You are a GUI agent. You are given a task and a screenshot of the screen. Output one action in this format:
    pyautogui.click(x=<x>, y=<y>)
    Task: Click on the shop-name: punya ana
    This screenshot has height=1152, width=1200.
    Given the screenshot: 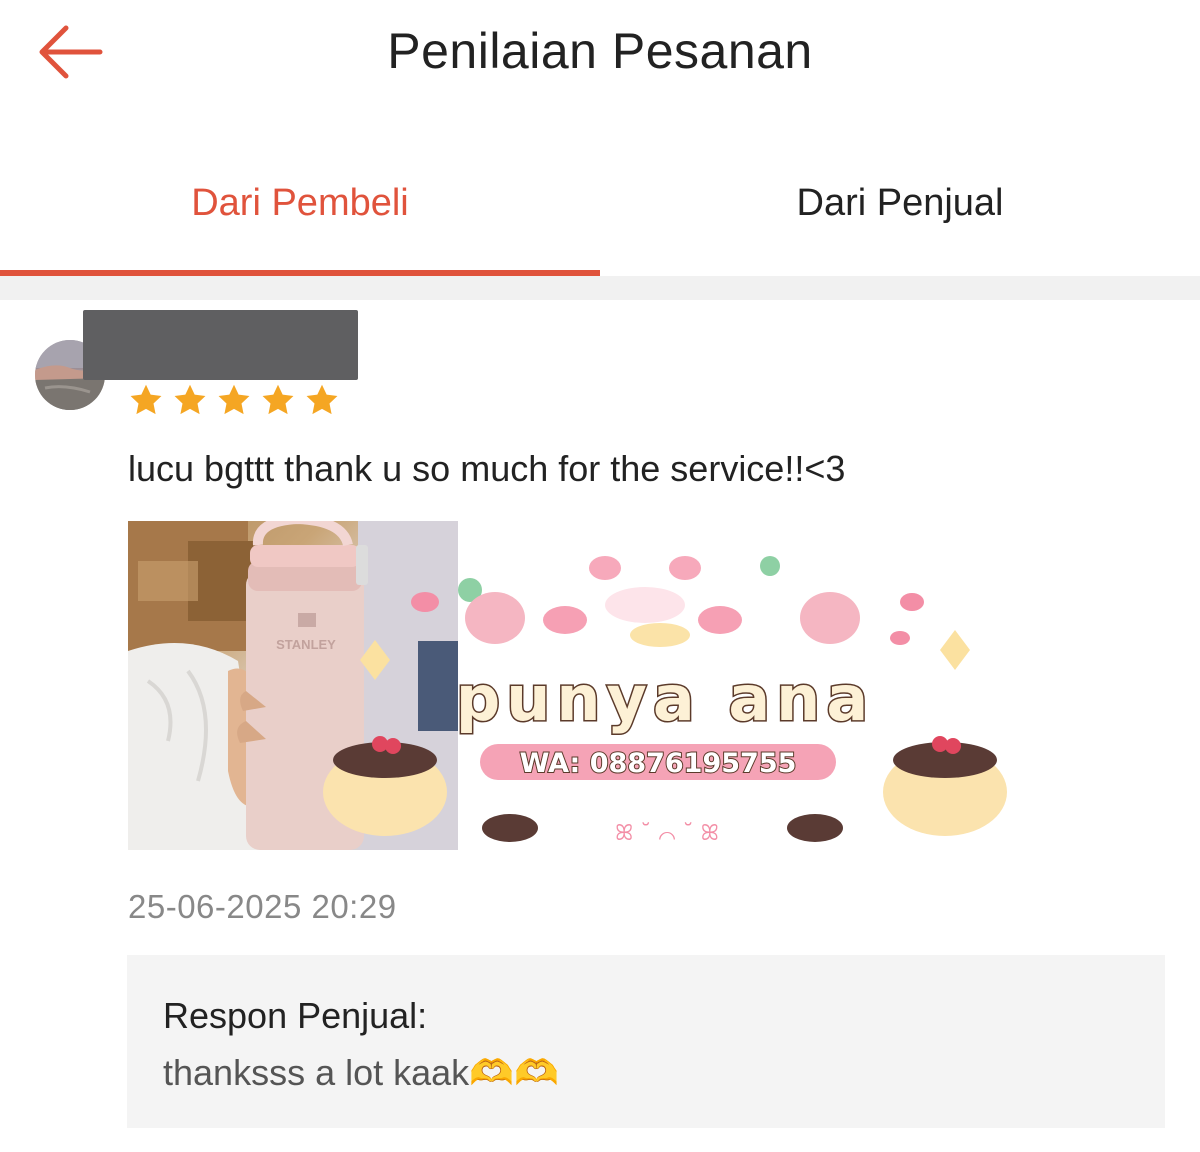 What is the action you would take?
    pyautogui.click(x=665, y=698)
    